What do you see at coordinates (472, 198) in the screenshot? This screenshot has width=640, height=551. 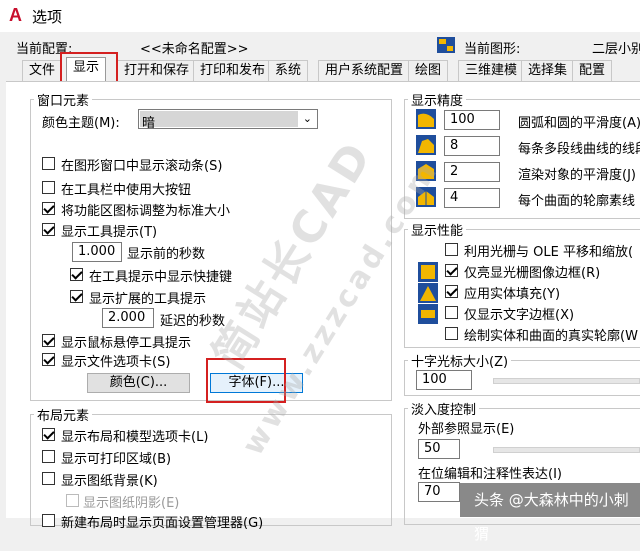 I see `contour-lines-input: 4` at bounding box center [472, 198].